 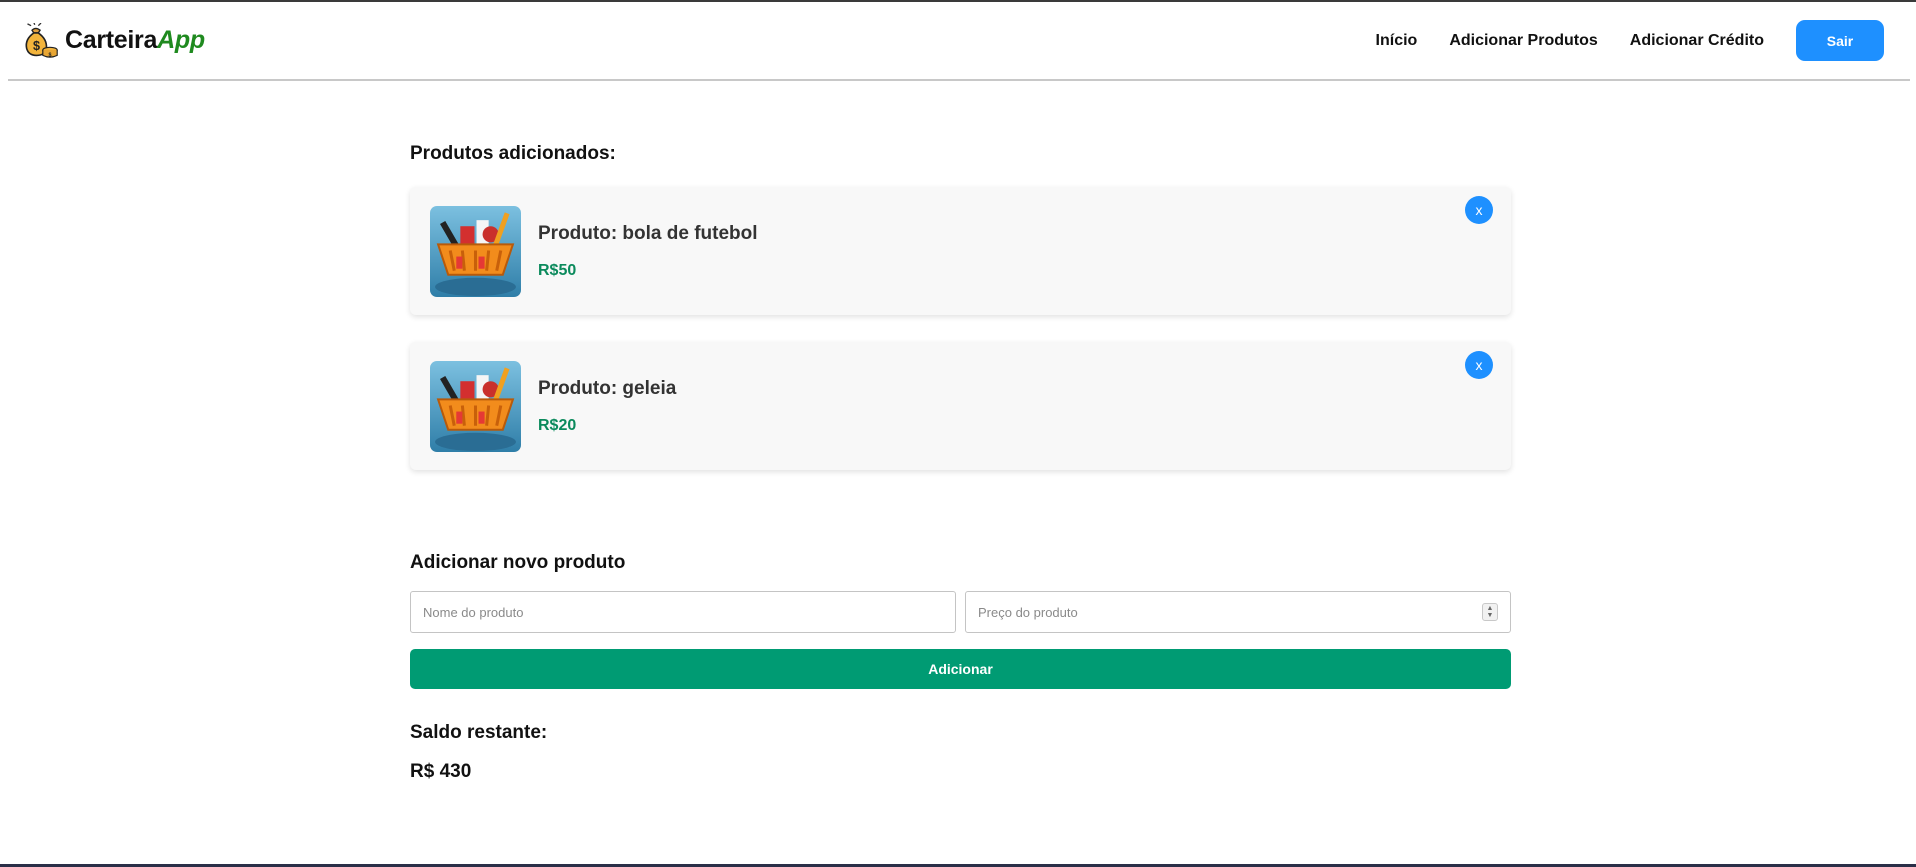 What do you see at coordinates (441, 771) in the screenshot?
I see `balance-value: R$ 430` at bounding box center [441, 771].